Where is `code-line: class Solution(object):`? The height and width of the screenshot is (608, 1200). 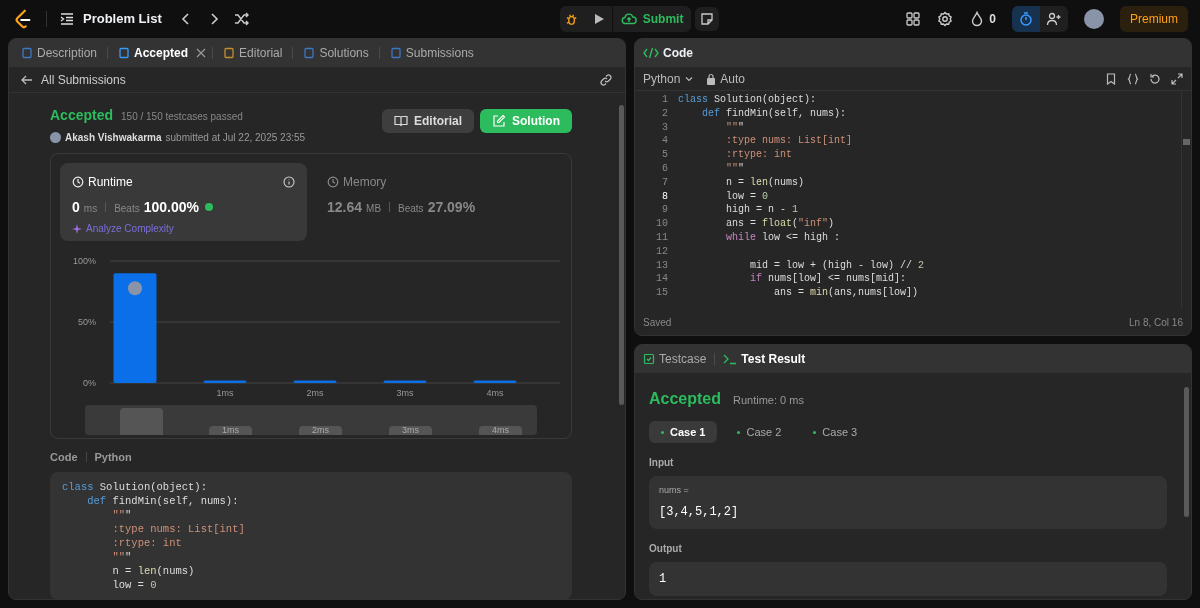
code-line: class Solution(object): is located at coordinates (747, 100).